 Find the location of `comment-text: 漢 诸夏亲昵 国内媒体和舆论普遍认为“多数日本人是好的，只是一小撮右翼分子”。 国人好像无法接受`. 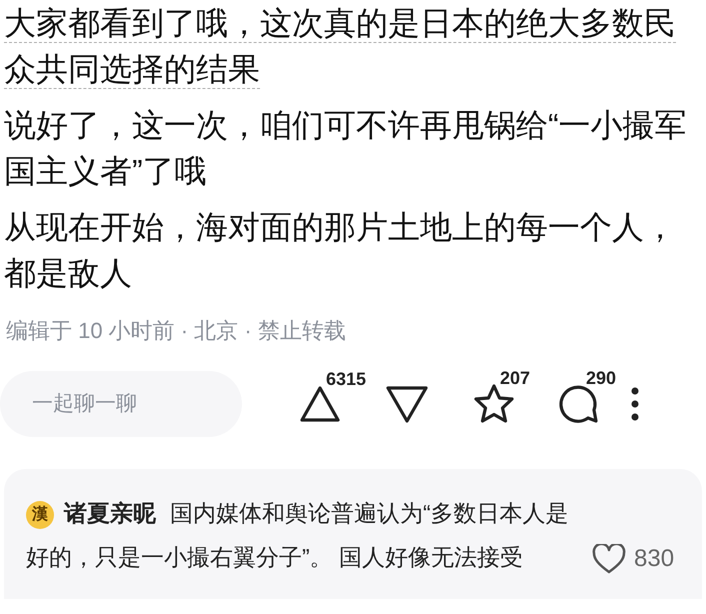

comment-text: 漢 诸夏亲昵 国内媒体和舆论普遍认为“多数日本人是好的，只是一小撮右翼分子”。 国人好像无法接受 is located at coordinates (298, 535).